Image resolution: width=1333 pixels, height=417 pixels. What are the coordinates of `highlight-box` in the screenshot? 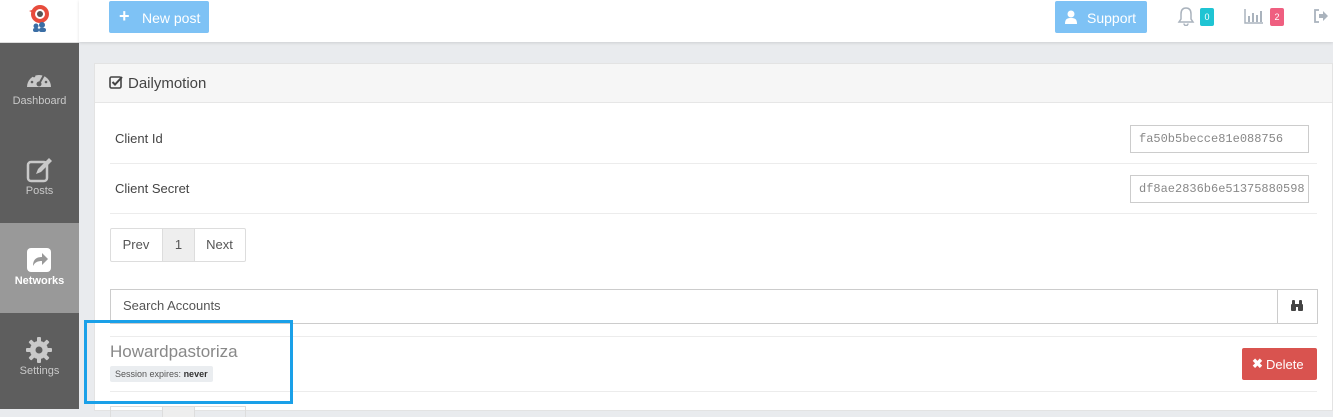 It's located at (188, 362).